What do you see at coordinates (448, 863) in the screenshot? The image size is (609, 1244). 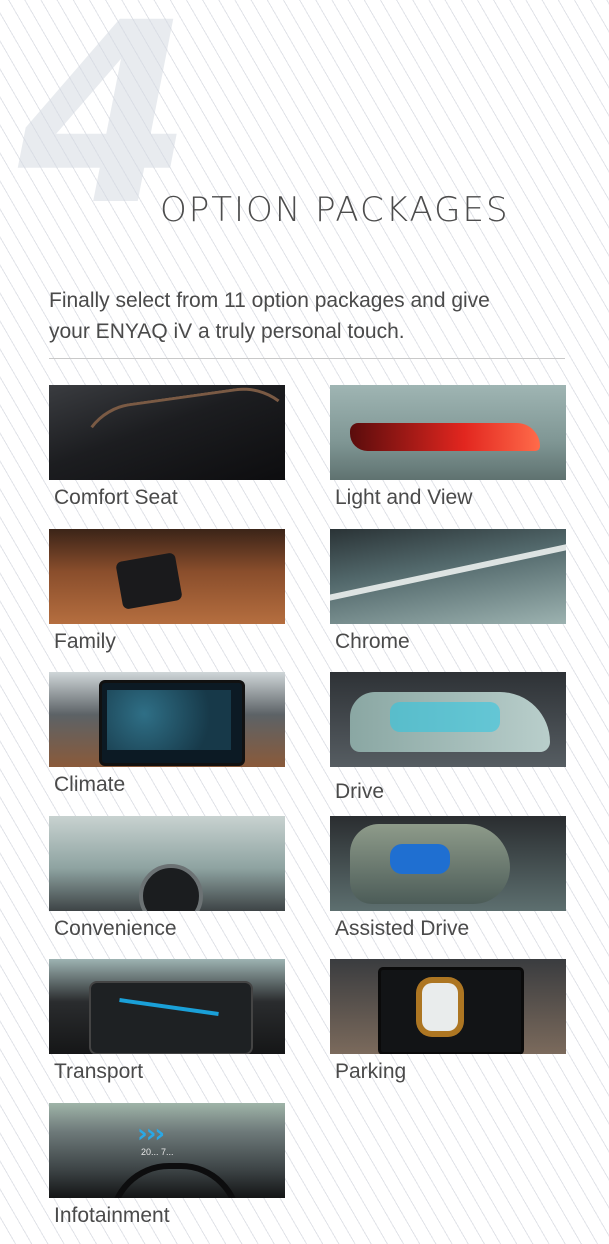 I see `assisted-drive-image` at bounding box center [448, 863].